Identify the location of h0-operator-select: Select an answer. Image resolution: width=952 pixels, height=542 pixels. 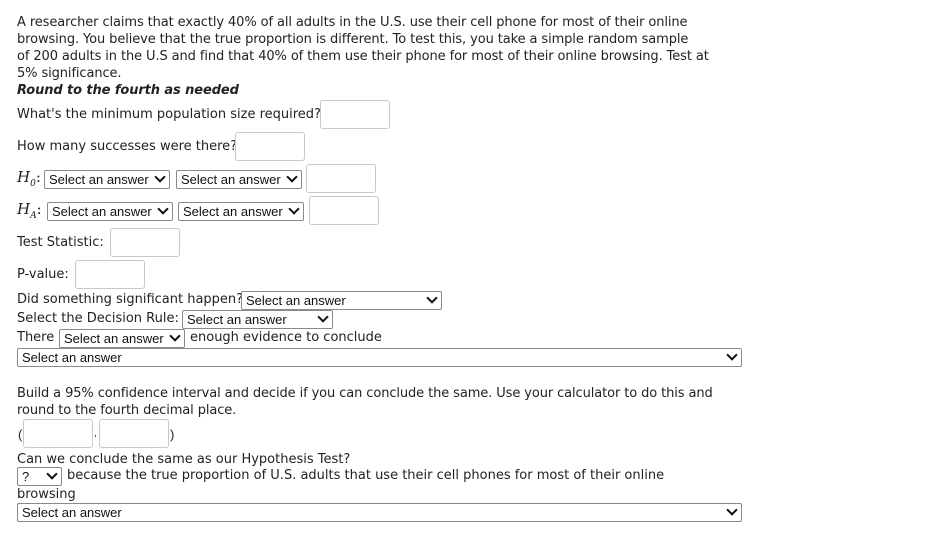
(239, 179).